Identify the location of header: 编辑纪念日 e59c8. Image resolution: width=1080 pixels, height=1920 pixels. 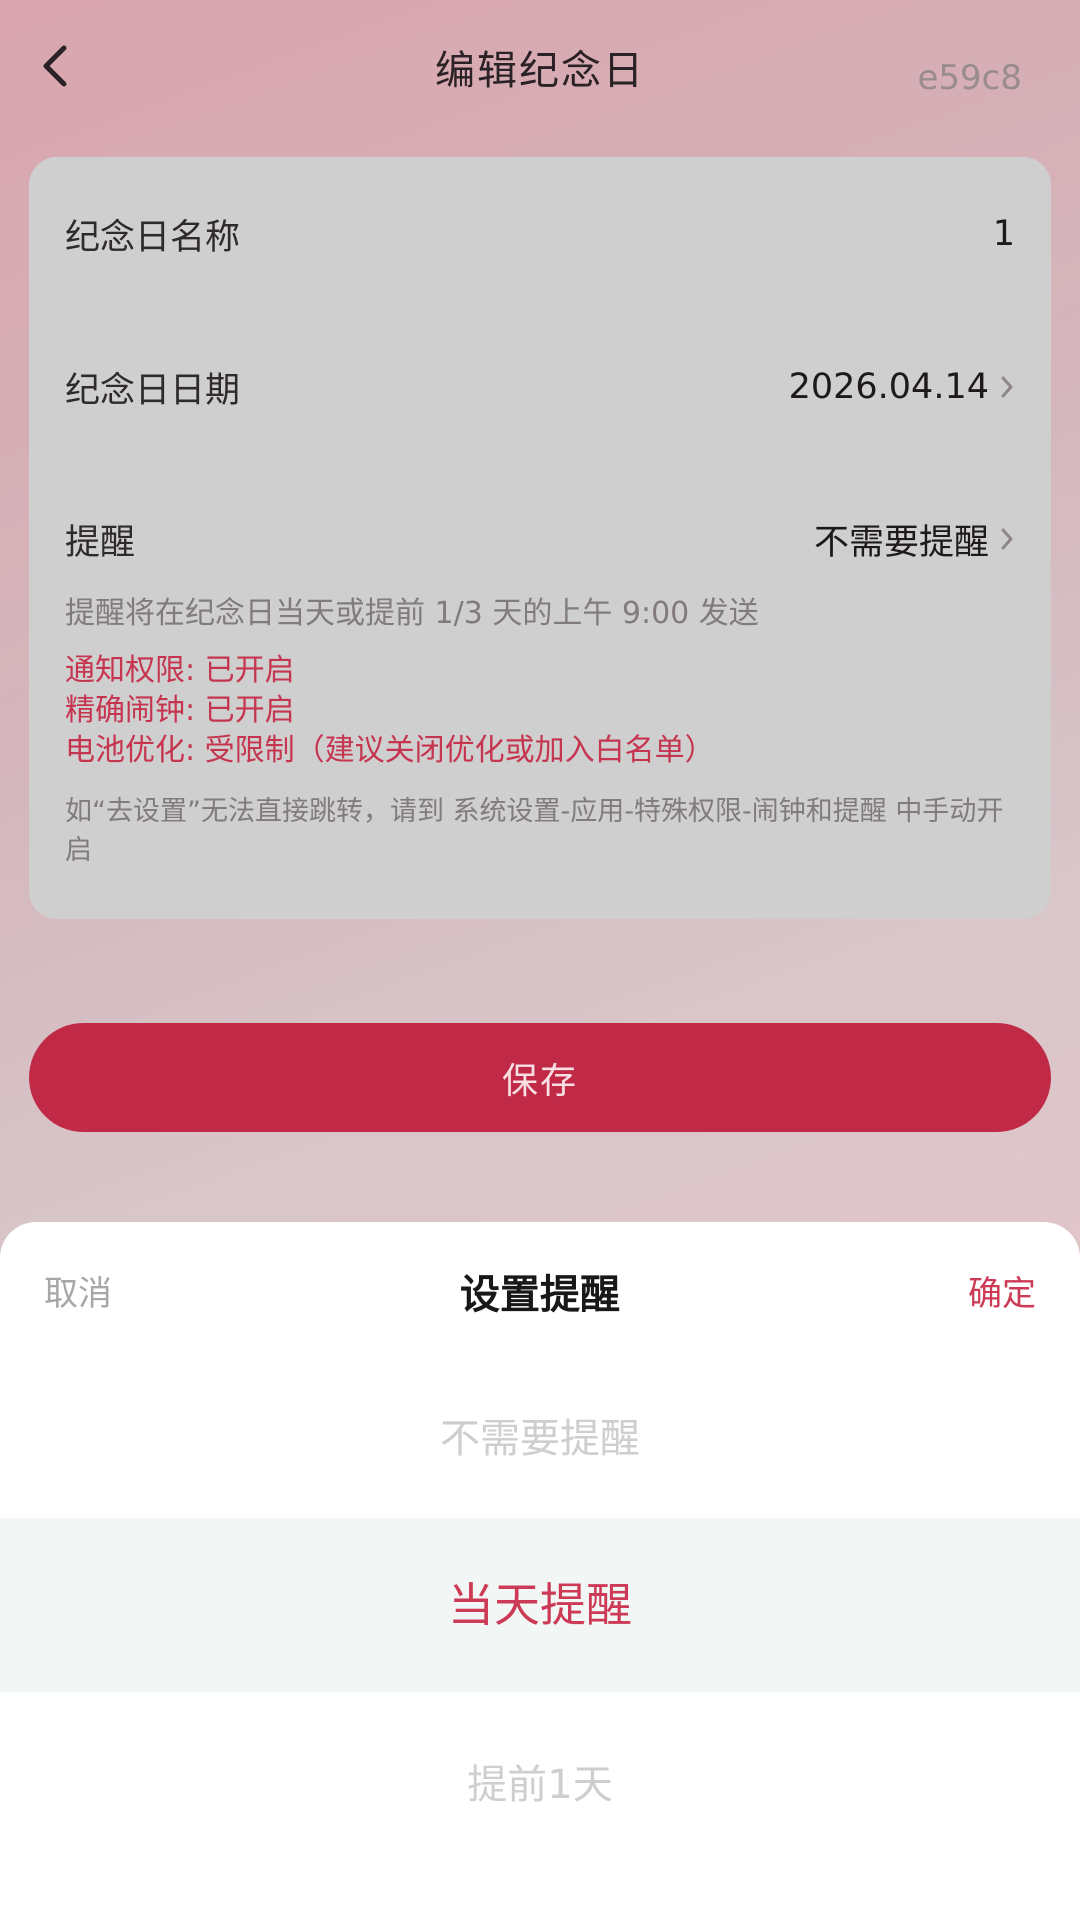
(540, 70).